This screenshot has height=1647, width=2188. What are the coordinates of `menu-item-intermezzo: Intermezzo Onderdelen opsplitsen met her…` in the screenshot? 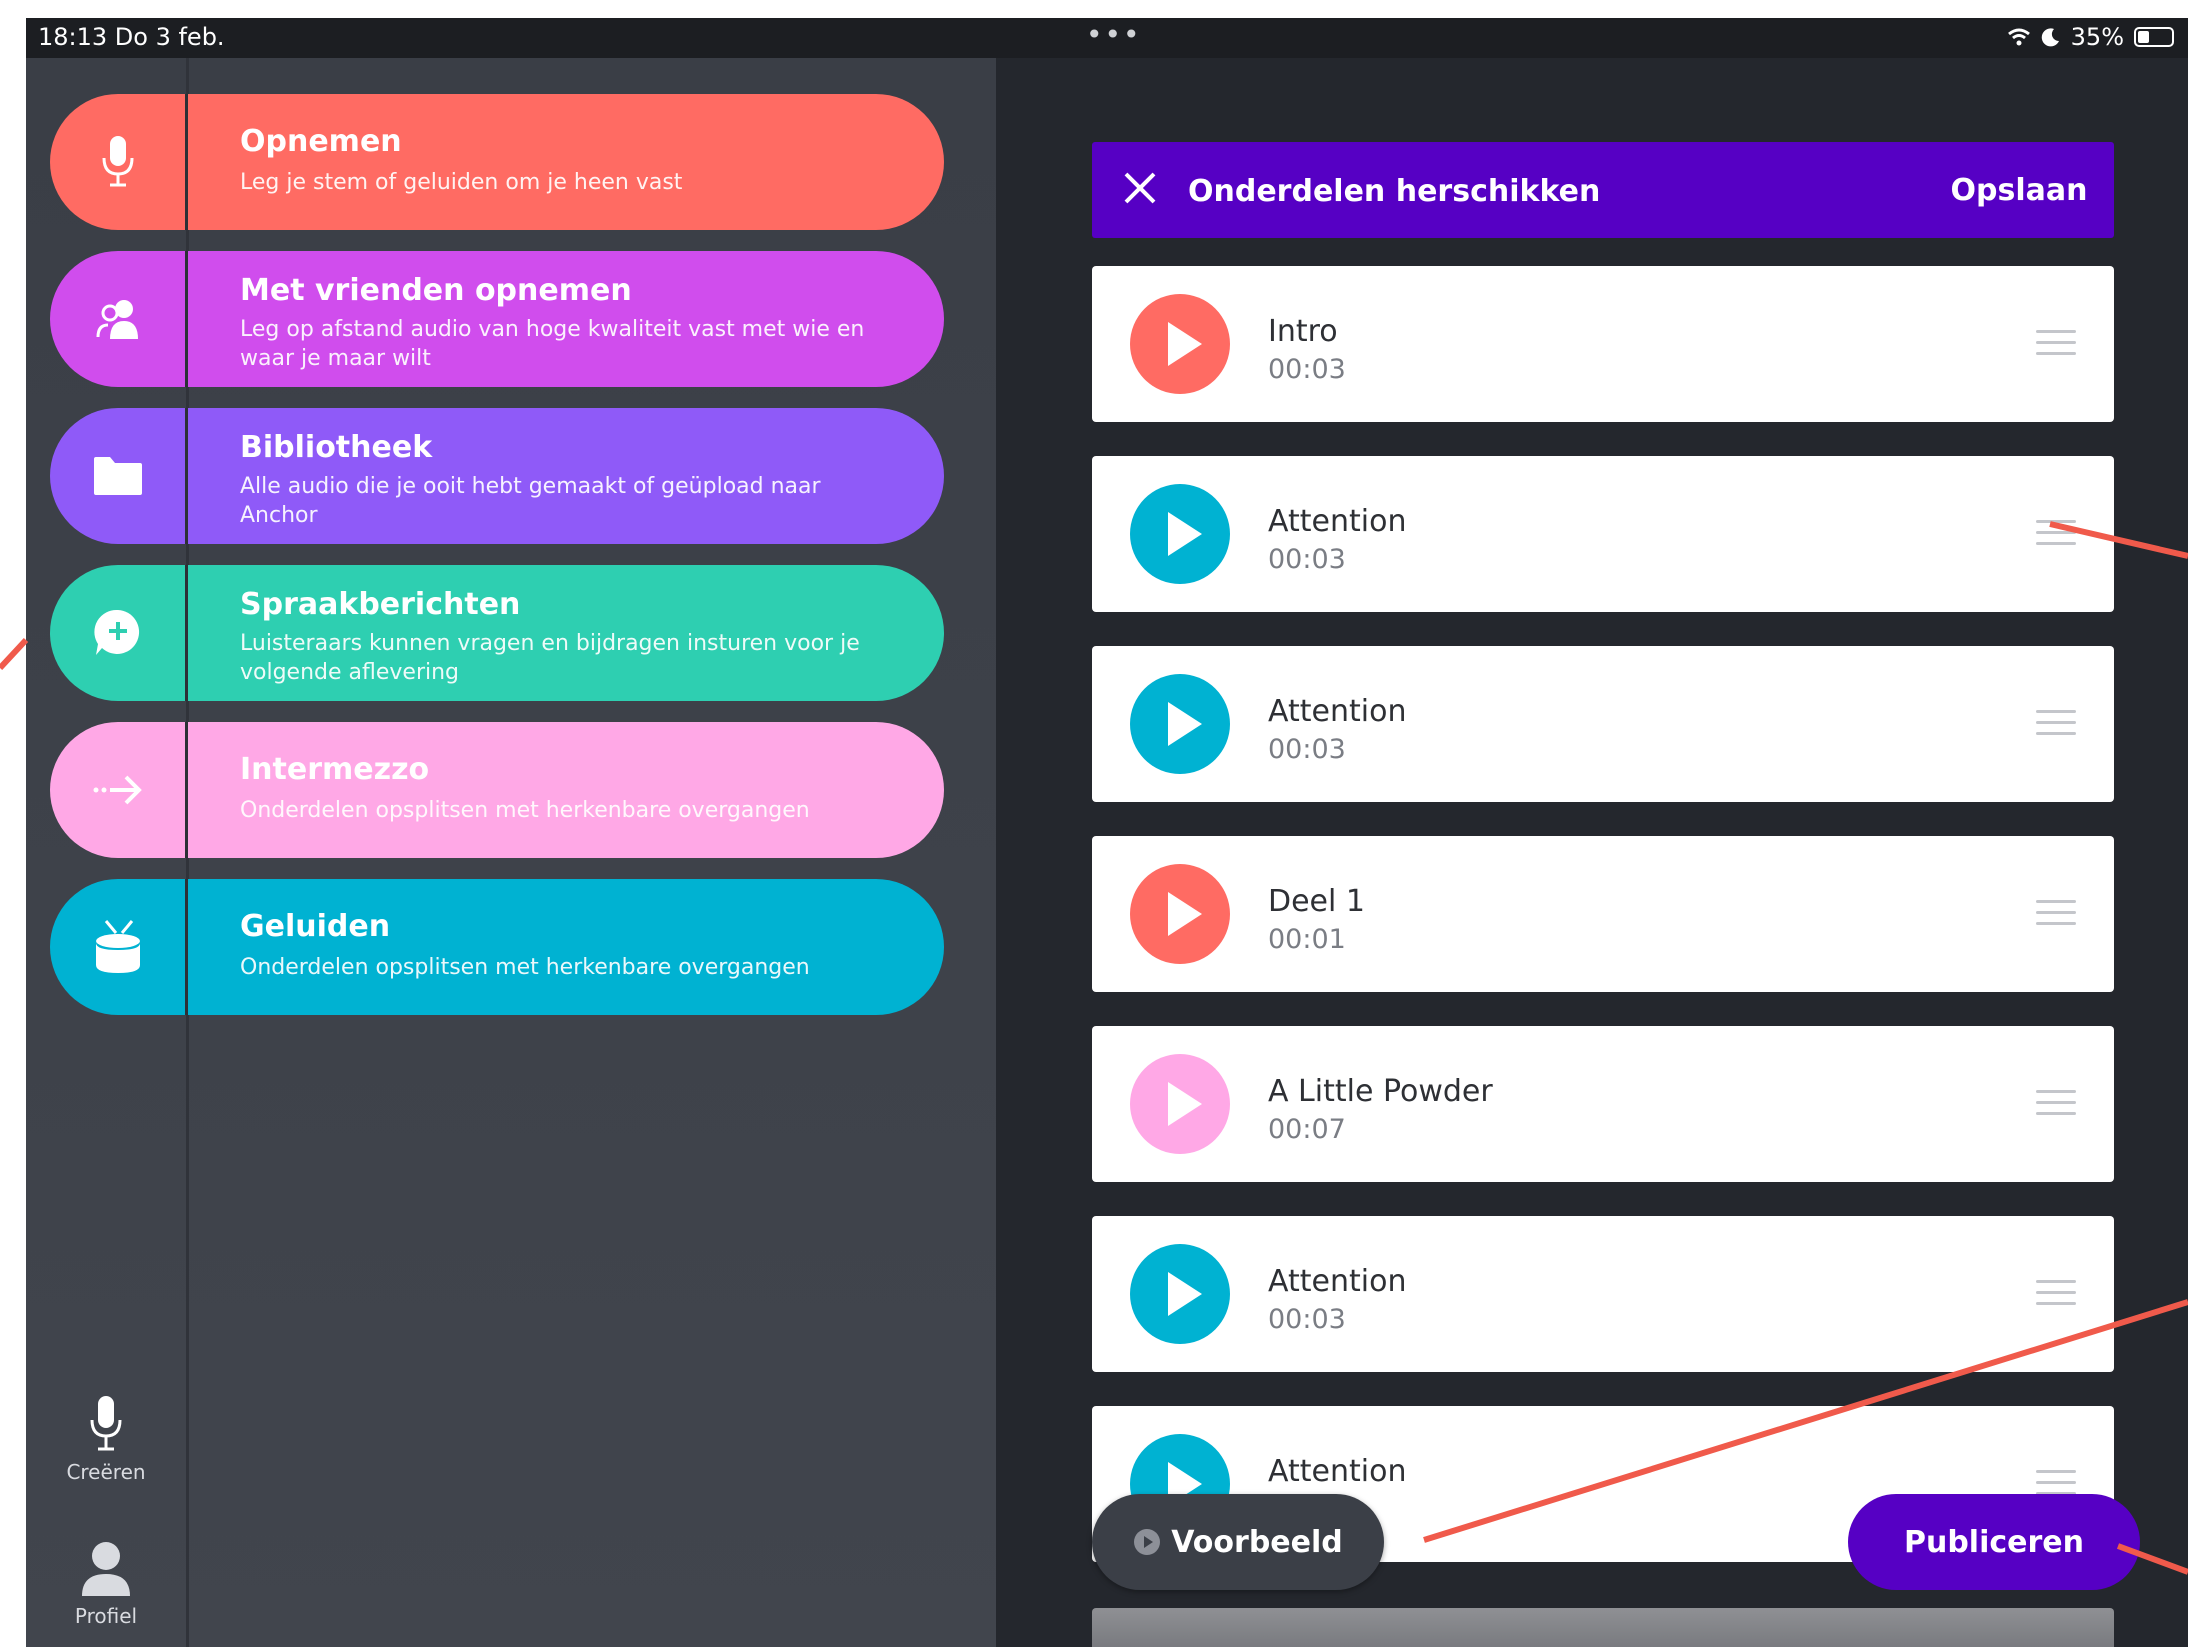 It's located at (497, 790).